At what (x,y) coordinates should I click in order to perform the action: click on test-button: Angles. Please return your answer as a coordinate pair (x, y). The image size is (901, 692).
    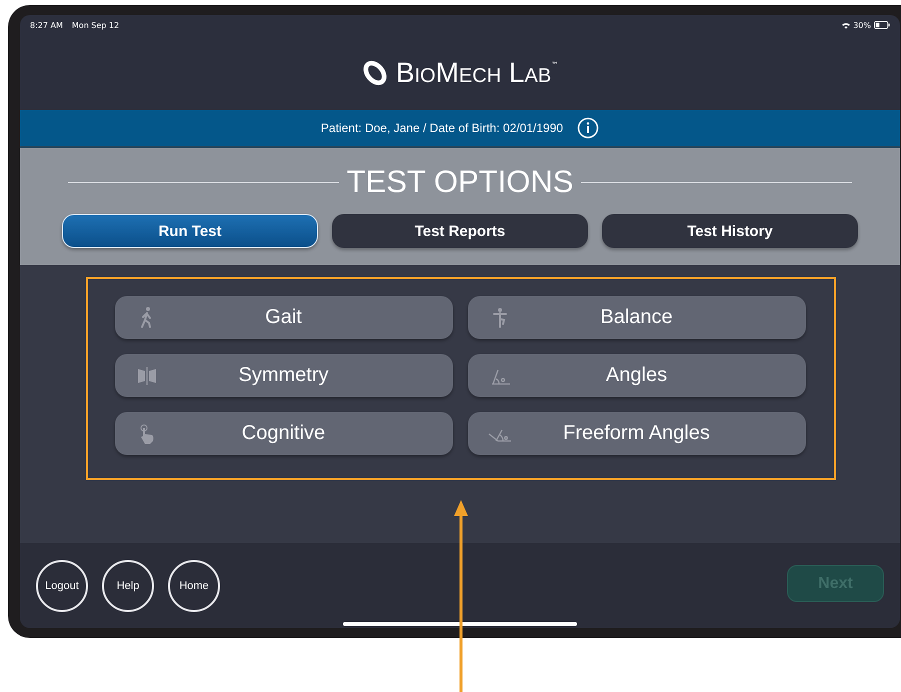
    Looking at the image, I should click on (637, 375).